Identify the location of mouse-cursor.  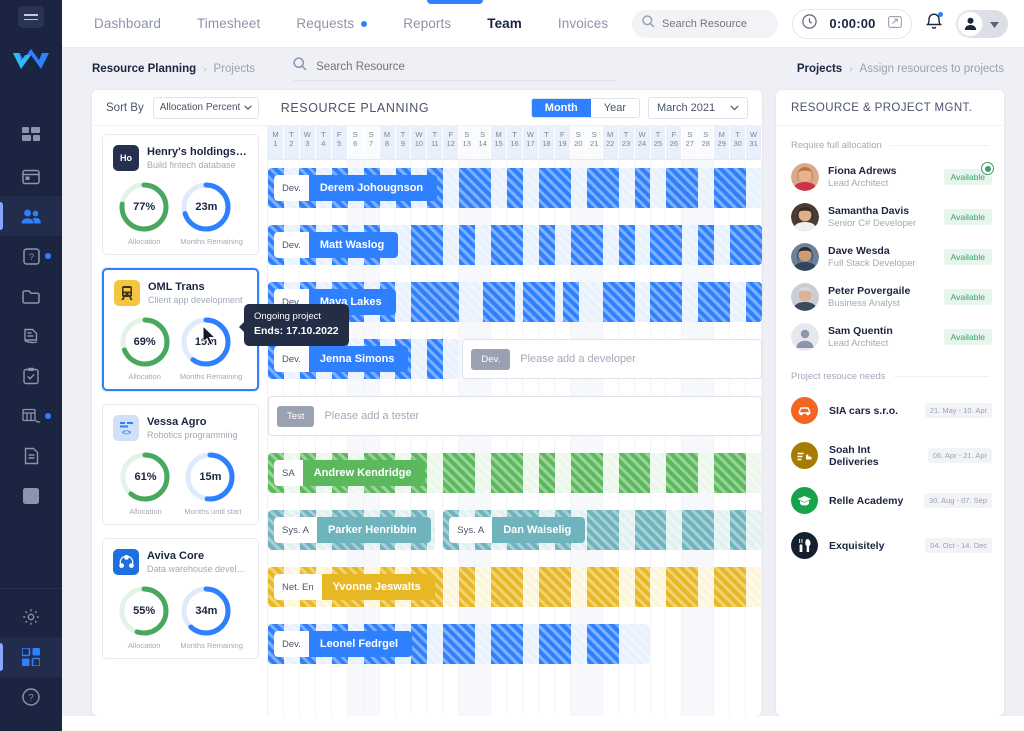
(209, 337).